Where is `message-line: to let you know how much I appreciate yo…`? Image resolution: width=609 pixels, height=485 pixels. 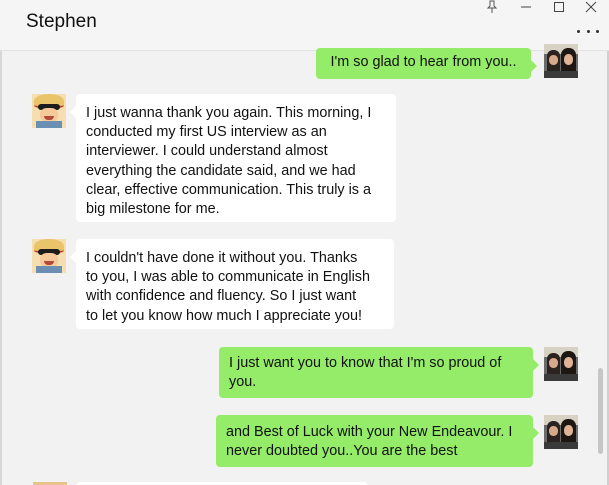
message-line: to let you know how much I appreciate yo… is located at coordinates (224, 315).